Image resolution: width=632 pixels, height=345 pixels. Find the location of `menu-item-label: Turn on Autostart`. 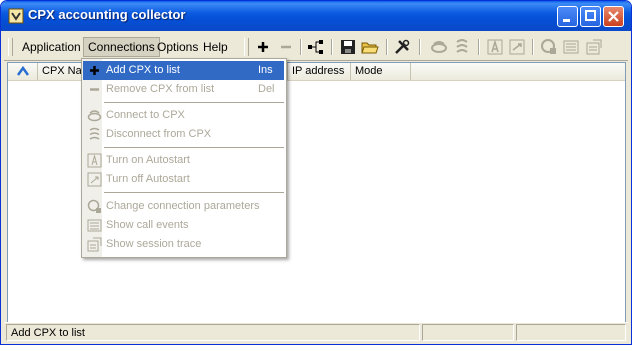

menu-item-label: Turn on Autostart is located at coordinates (148, 160).